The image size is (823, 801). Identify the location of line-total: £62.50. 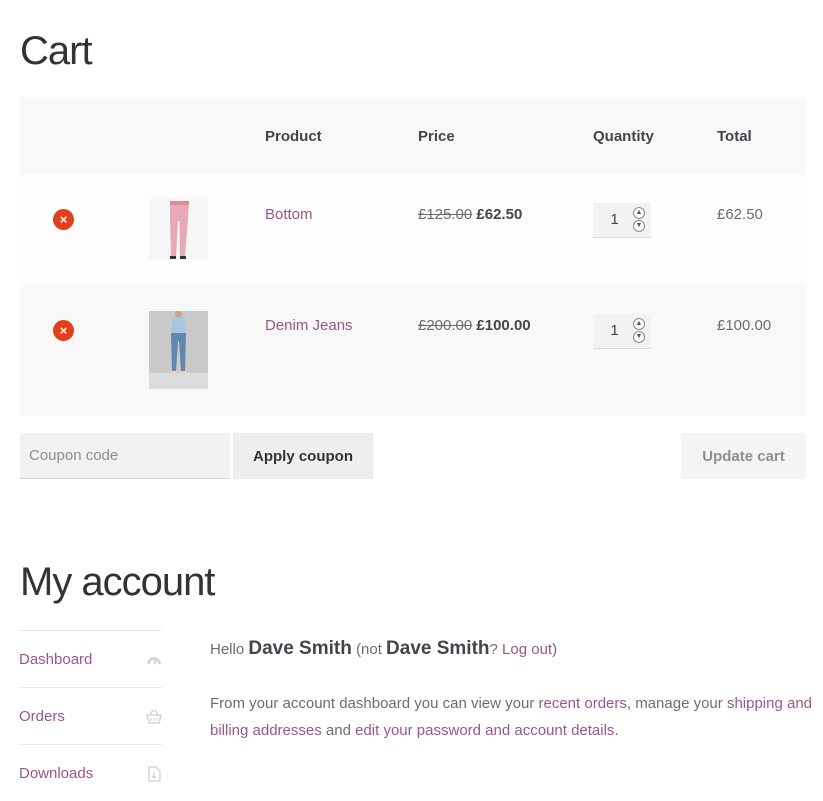
(740, 214).